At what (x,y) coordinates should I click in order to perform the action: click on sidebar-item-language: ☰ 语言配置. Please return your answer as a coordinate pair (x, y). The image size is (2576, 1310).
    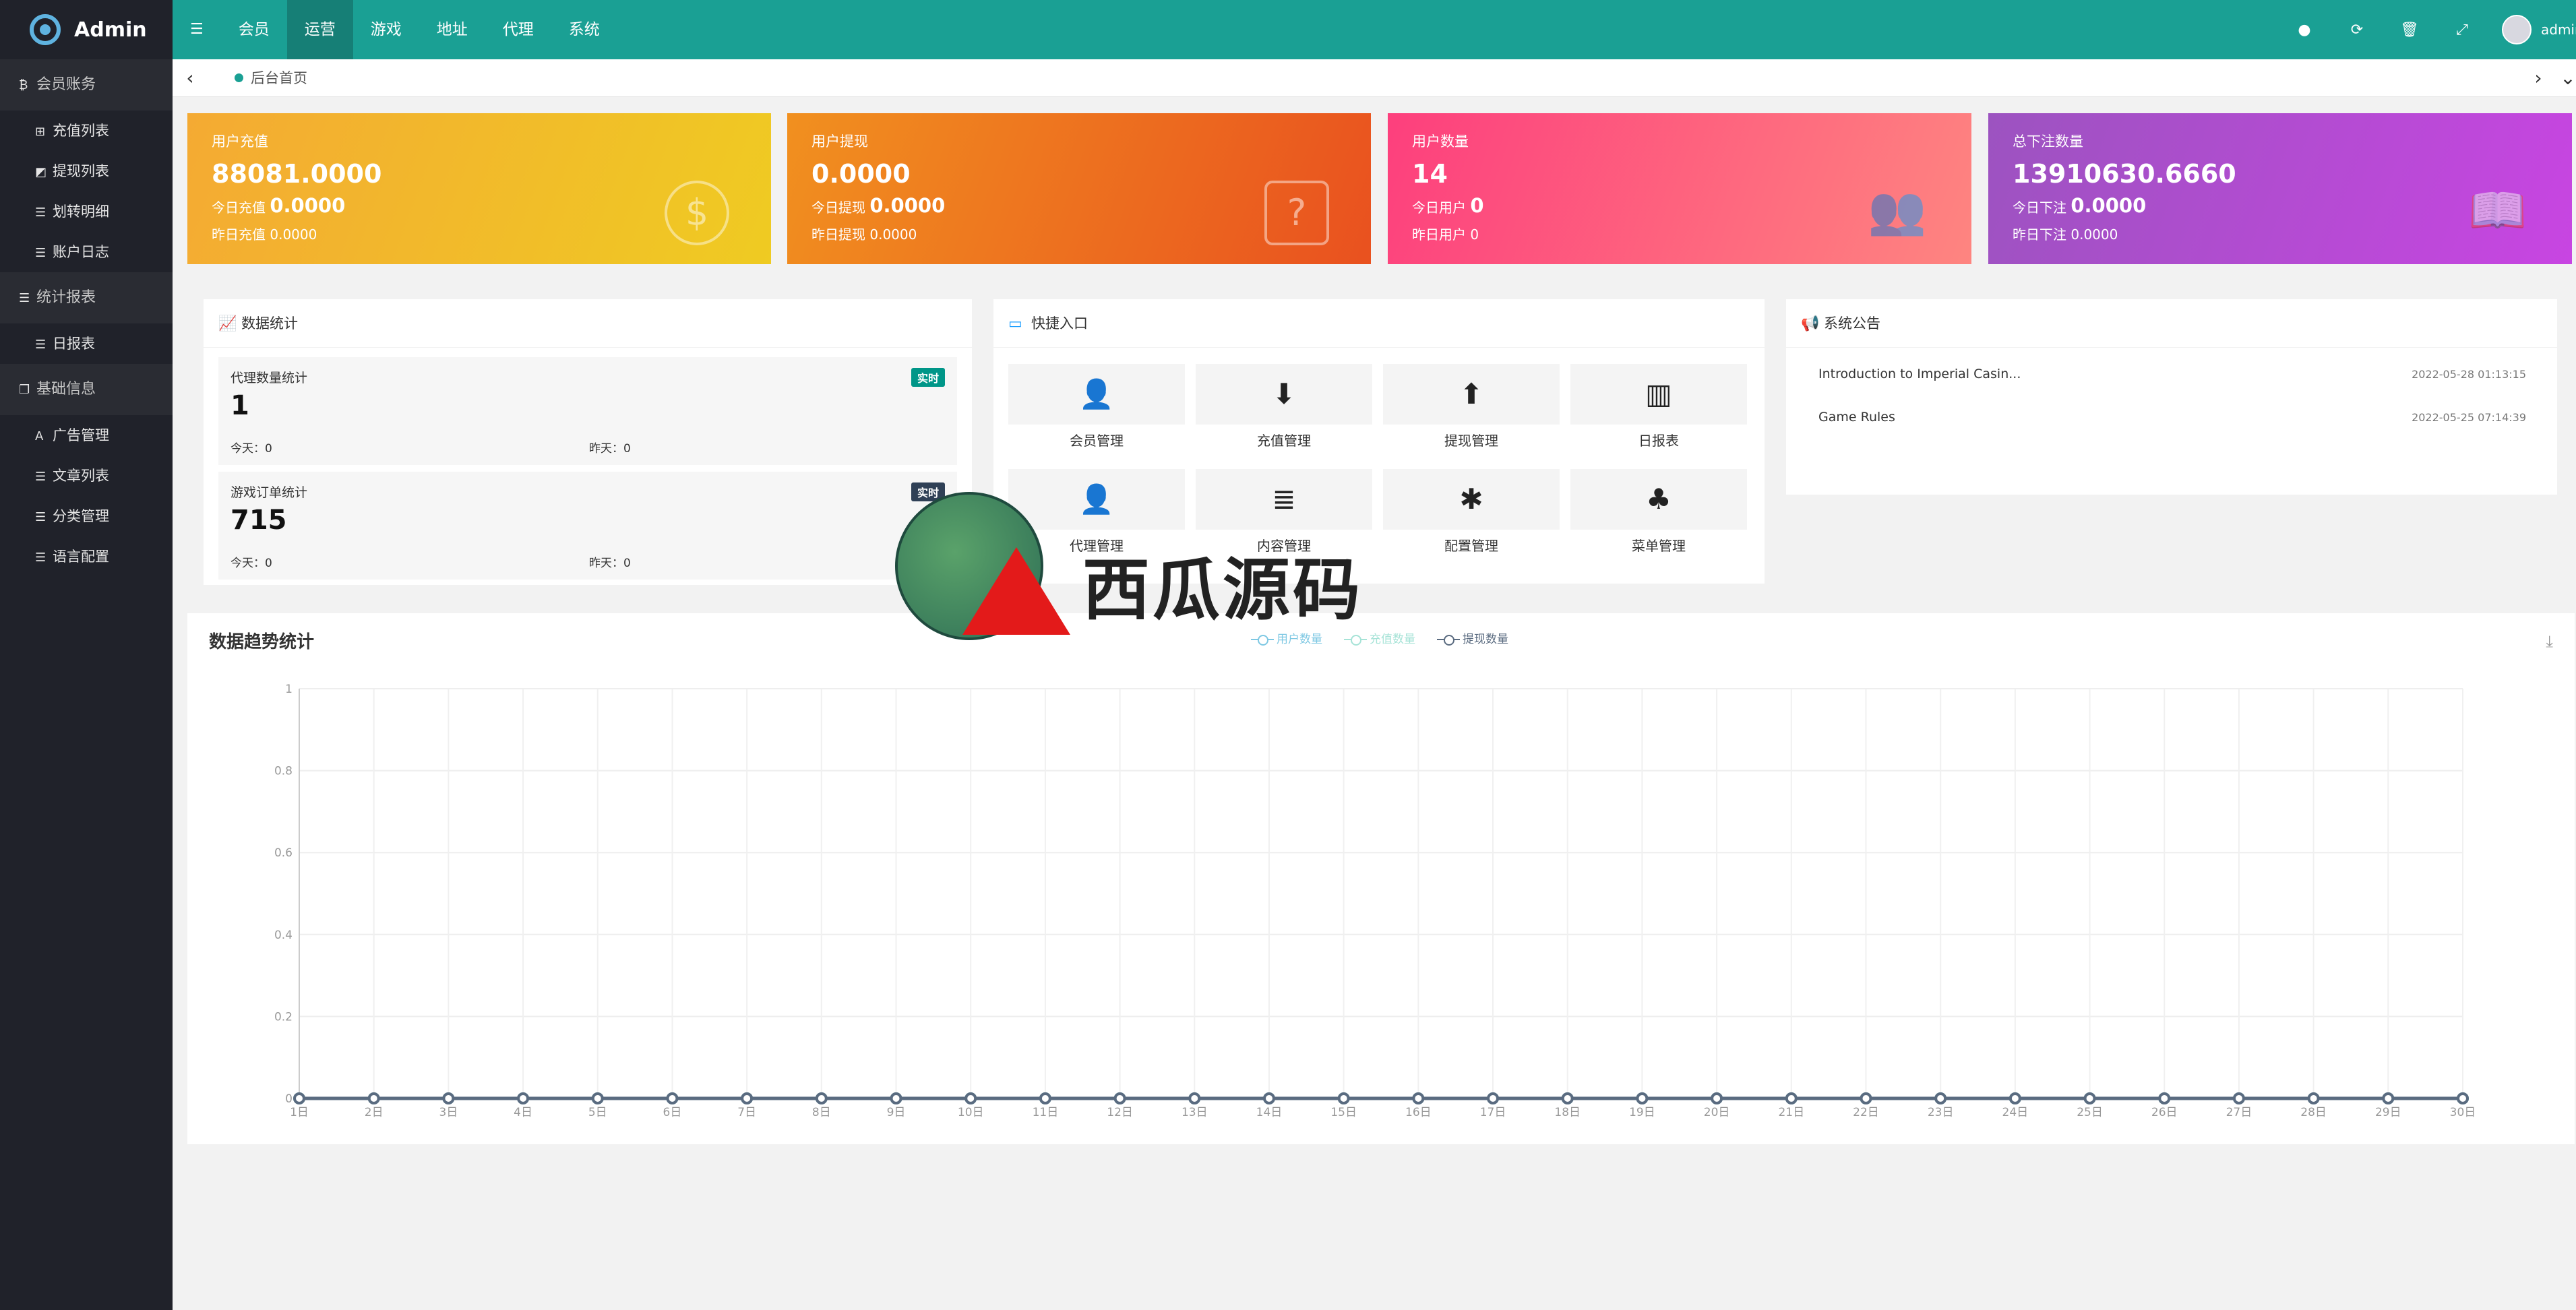
    Looking at the image, I should click on (86, 556).